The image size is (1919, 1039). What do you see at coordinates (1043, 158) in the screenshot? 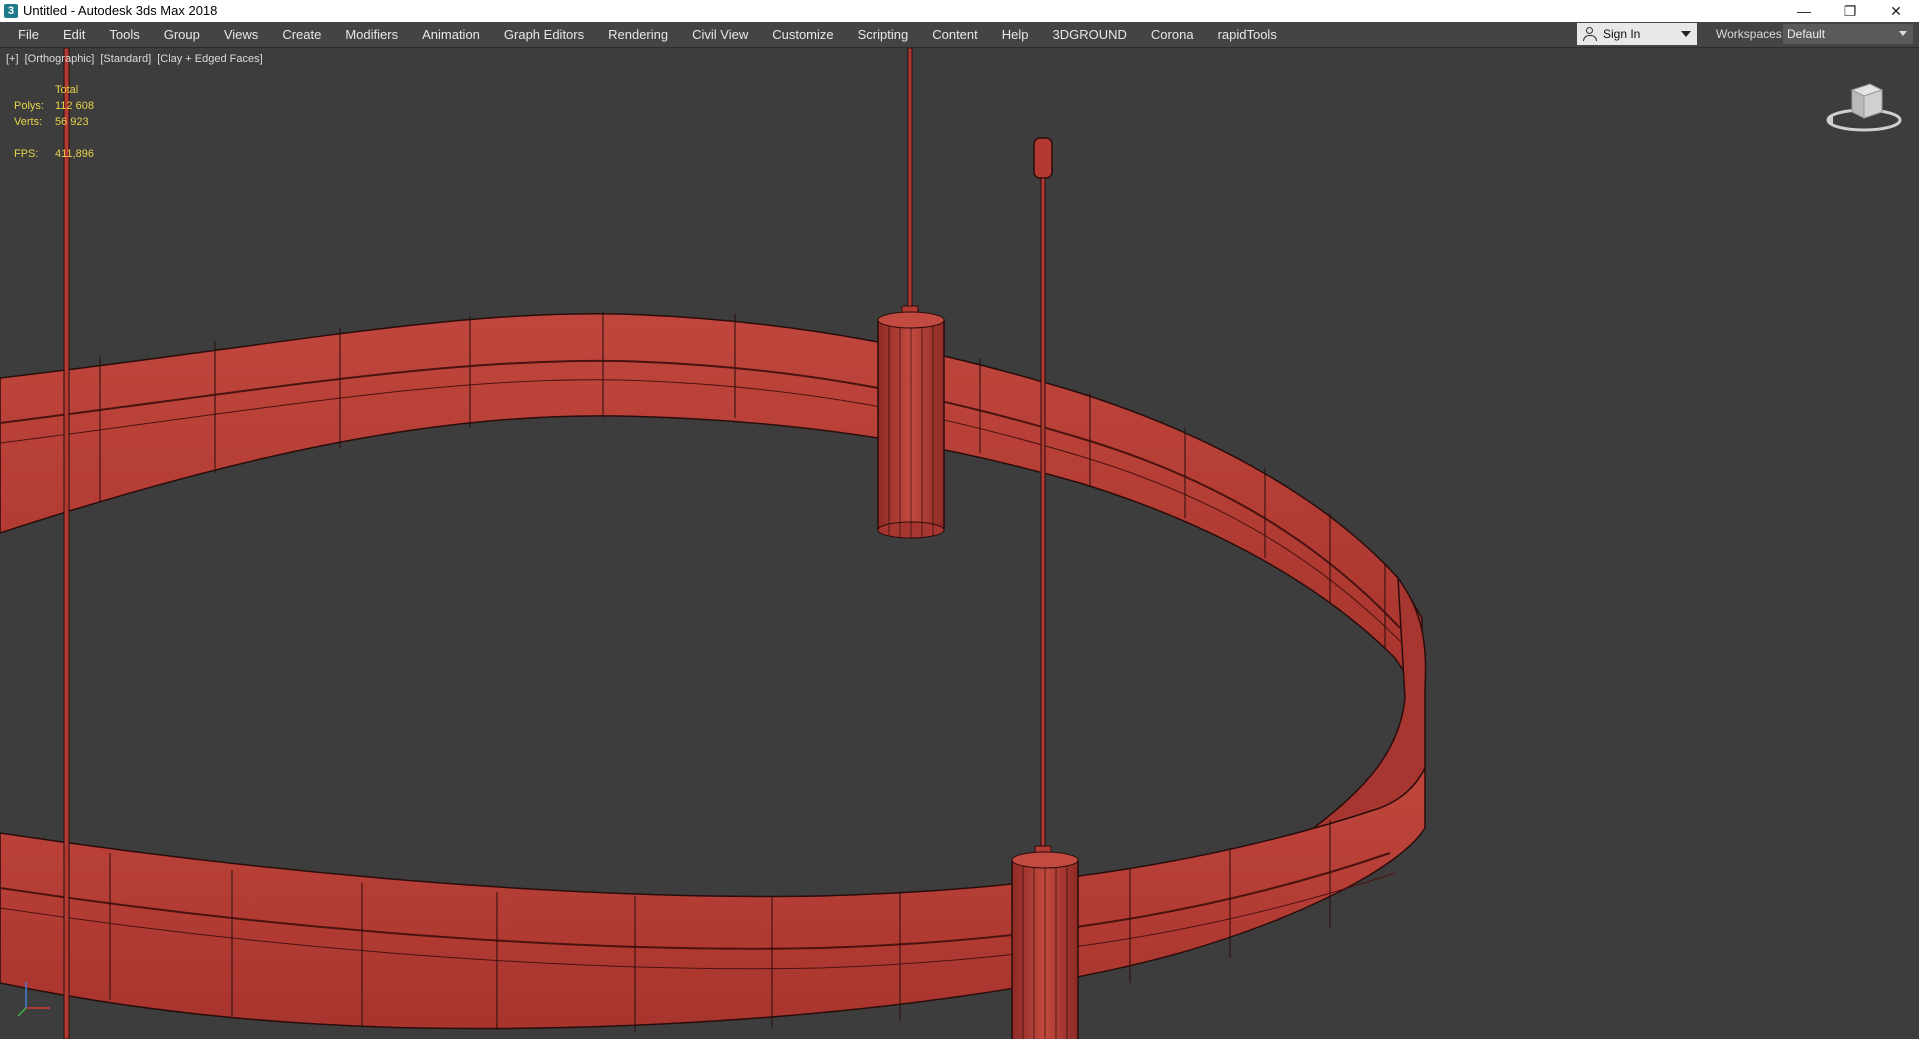
I see `rod-front-knob` at bounding box center [1043, 158].